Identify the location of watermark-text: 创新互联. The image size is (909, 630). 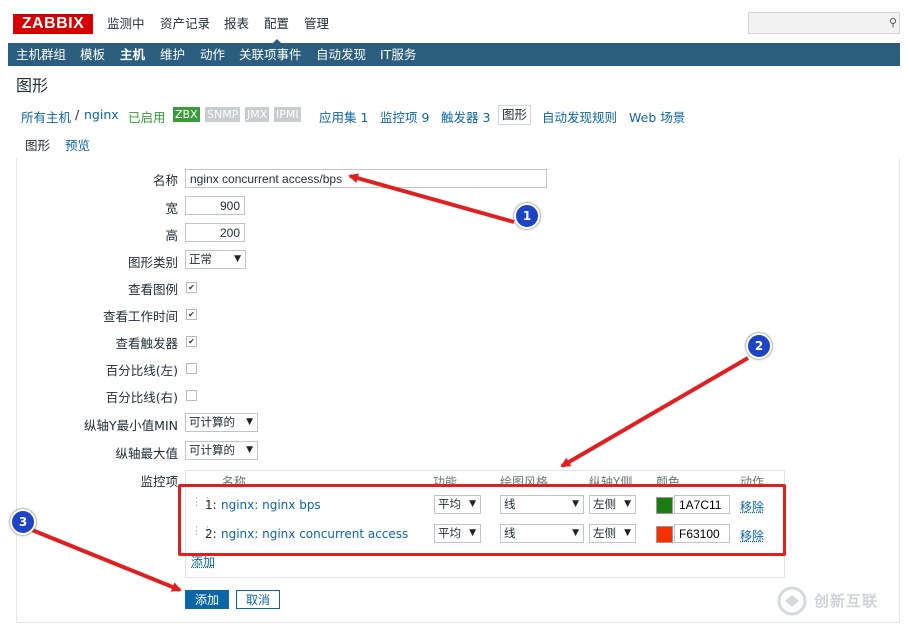
(846, 601).